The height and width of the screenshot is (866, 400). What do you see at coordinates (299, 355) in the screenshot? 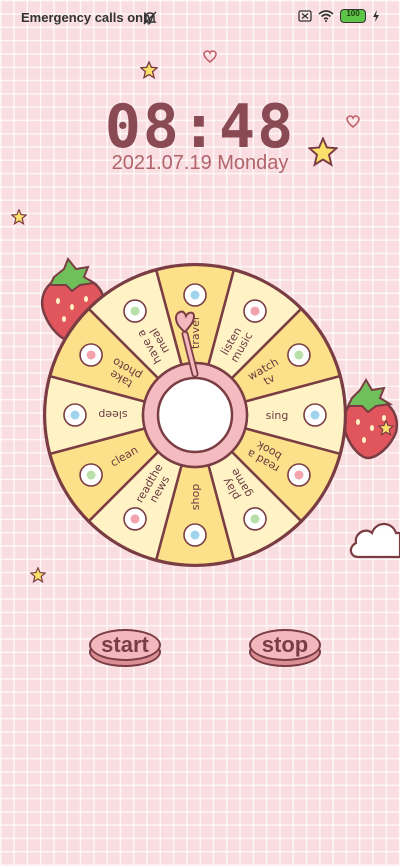
I see `tv-icon` at bounding box center [299, 355].